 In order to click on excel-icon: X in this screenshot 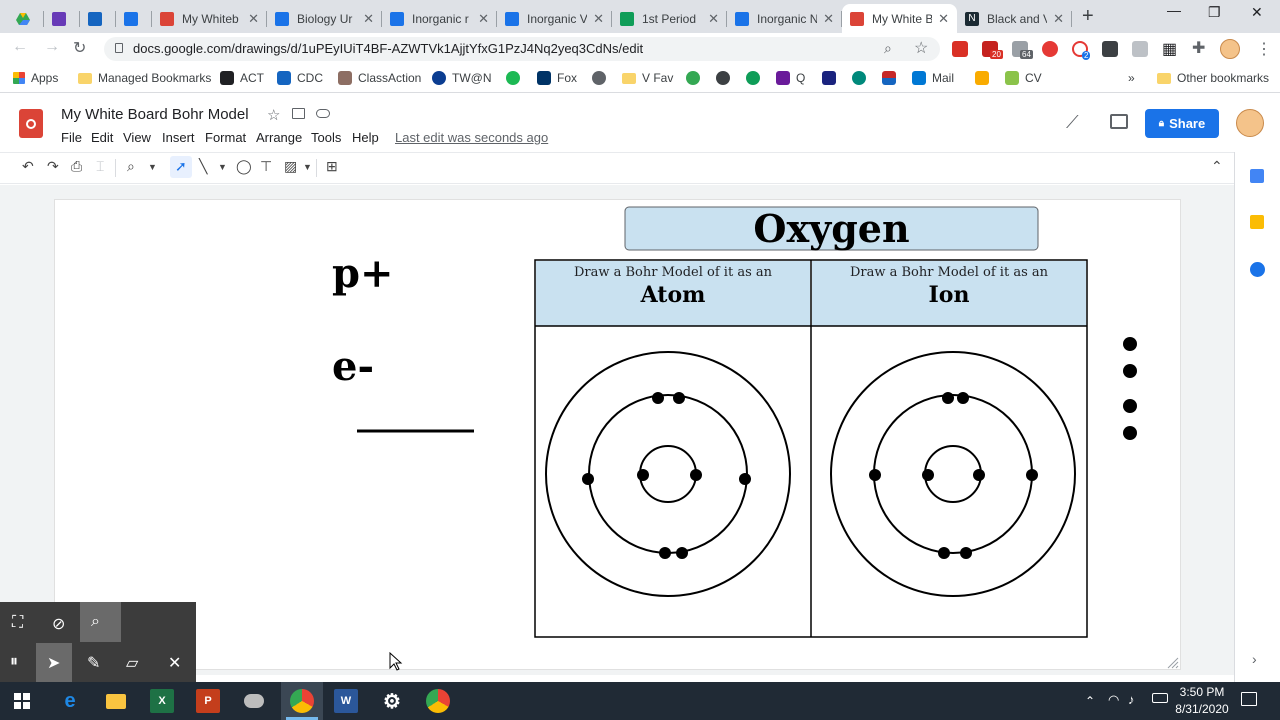, I will do `click(162, 701)`.